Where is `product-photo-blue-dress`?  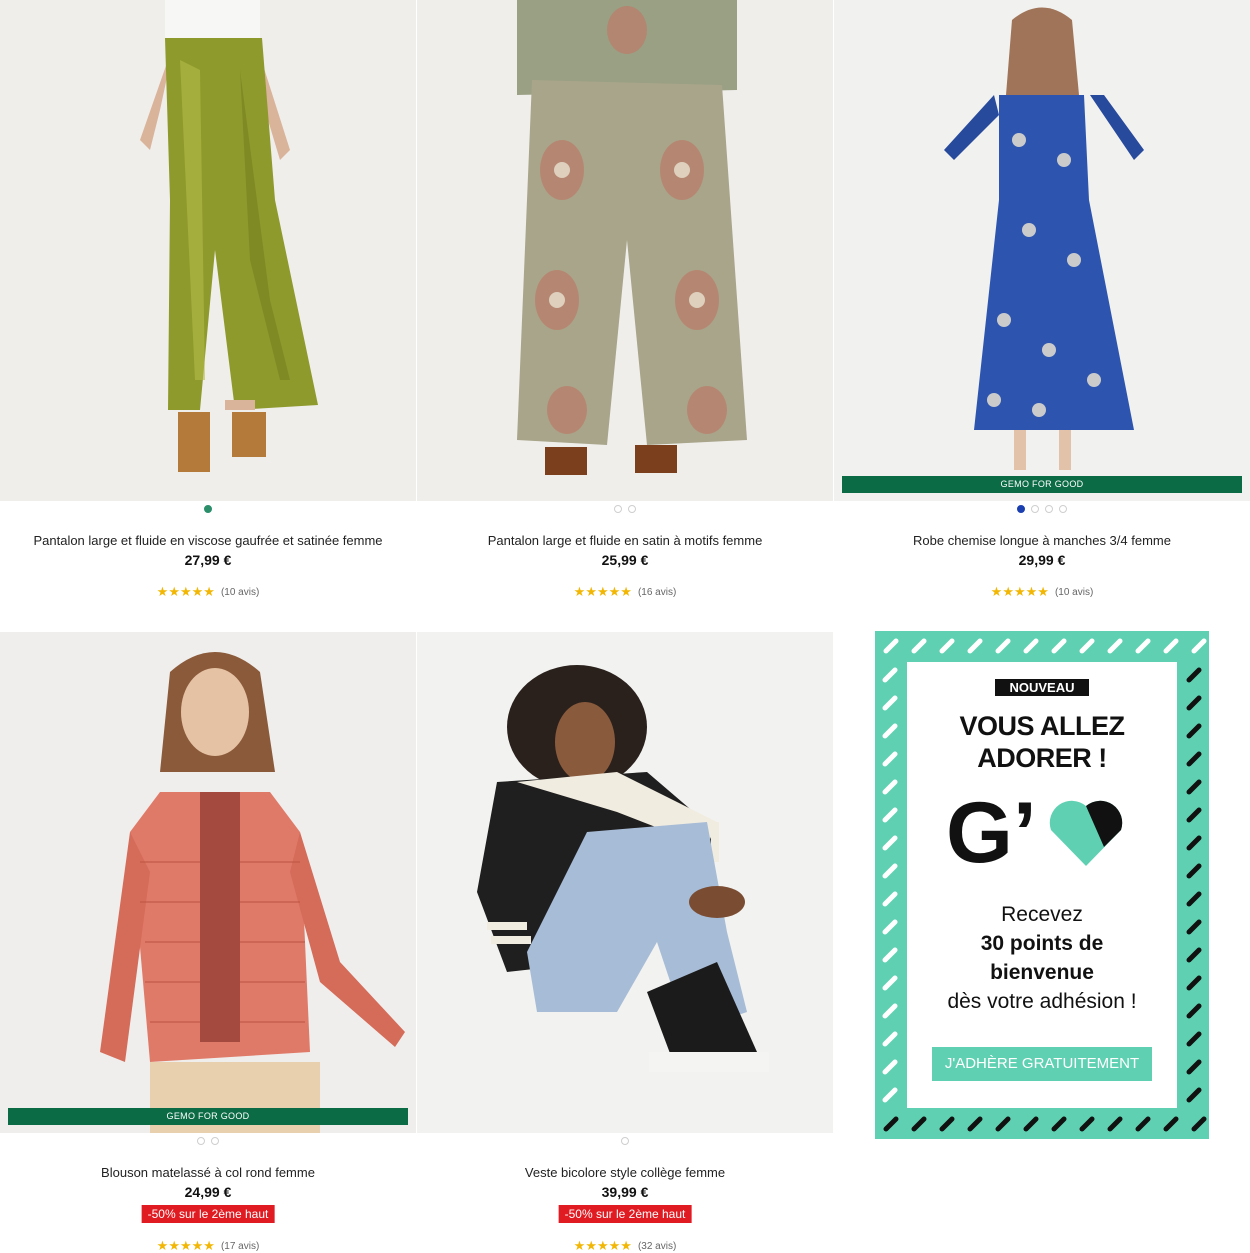 product-photo-blue-dress is located at coordinates (1042, 250).